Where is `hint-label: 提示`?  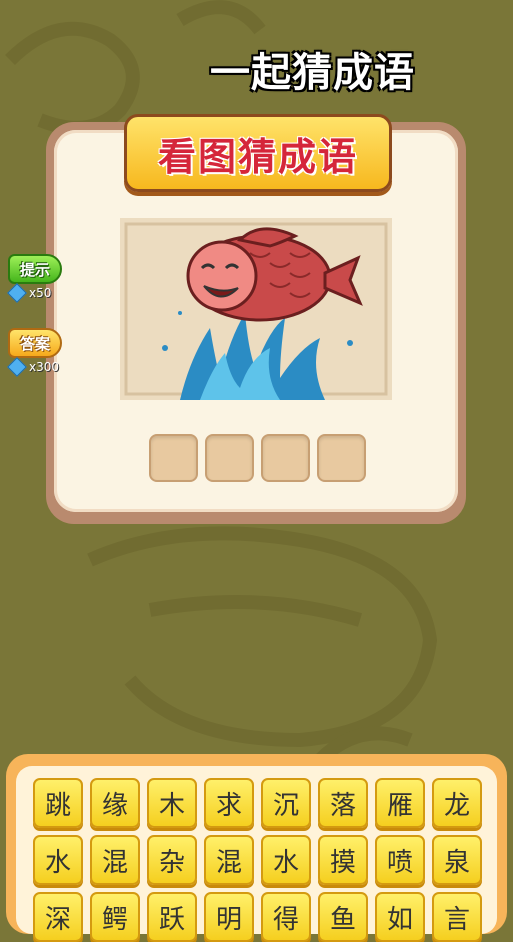 hint-label: 提示 is located at coordinates (34, 269).